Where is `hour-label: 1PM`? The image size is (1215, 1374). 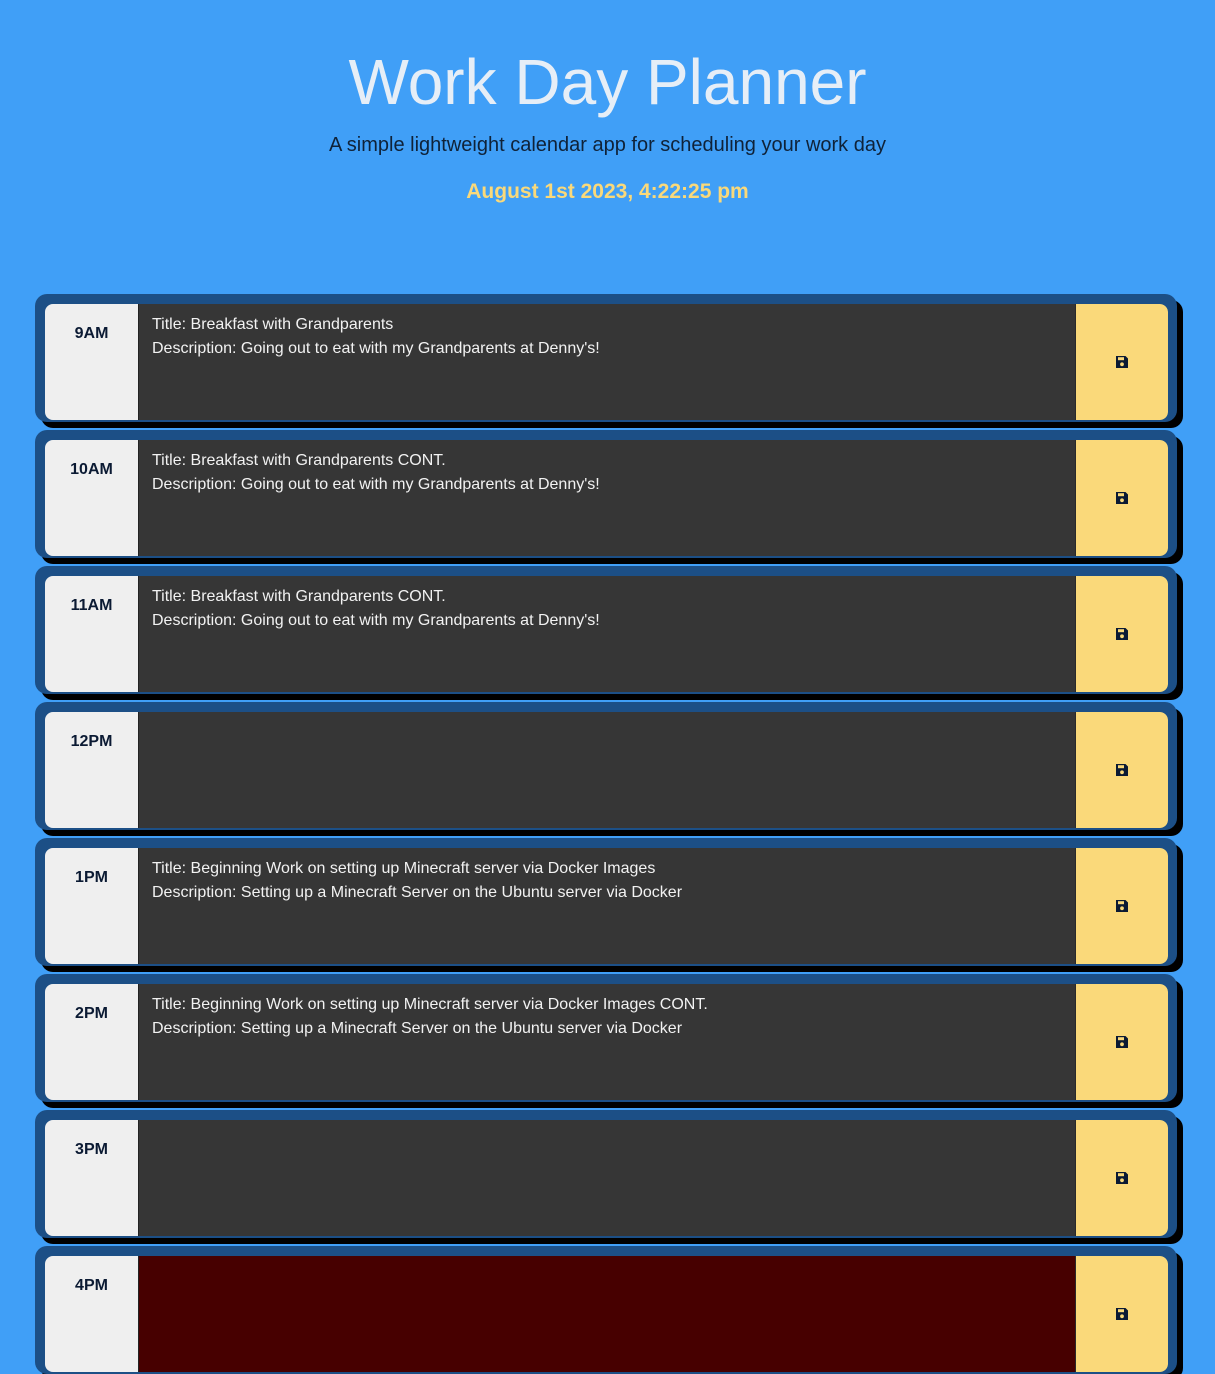 hour-label: 1PM is located at coordinates (92, 906).